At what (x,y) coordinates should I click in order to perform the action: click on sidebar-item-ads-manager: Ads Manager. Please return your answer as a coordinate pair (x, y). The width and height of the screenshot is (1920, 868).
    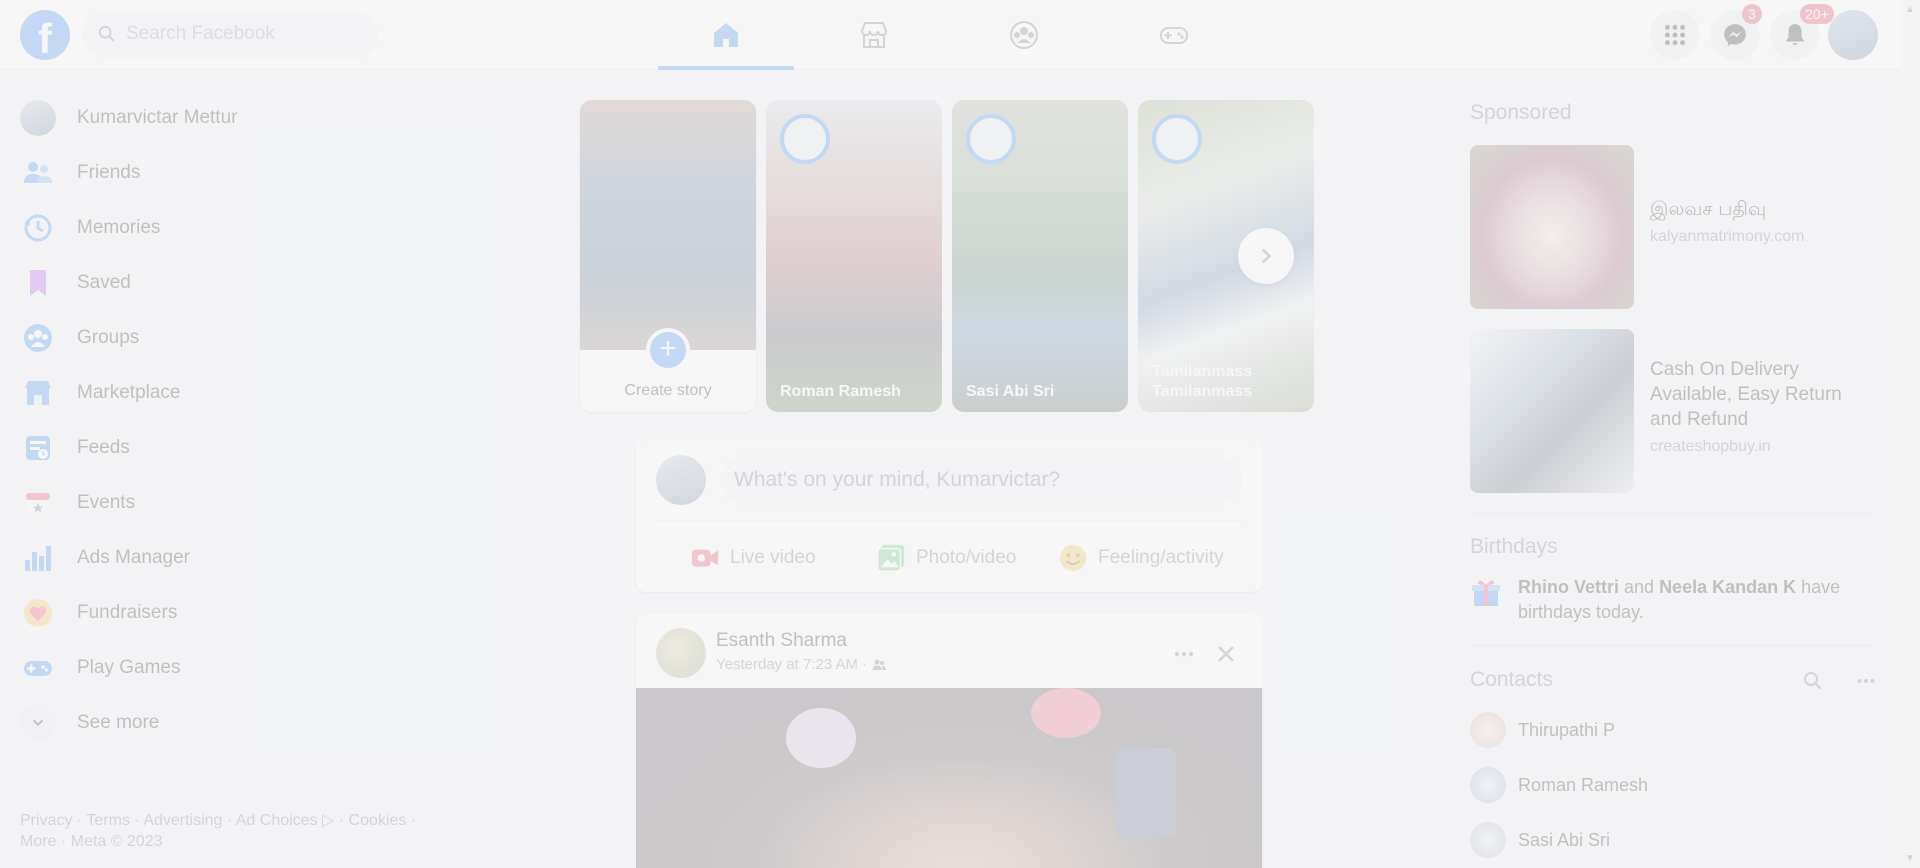
    Looking at the image, I should click on (220, 557).